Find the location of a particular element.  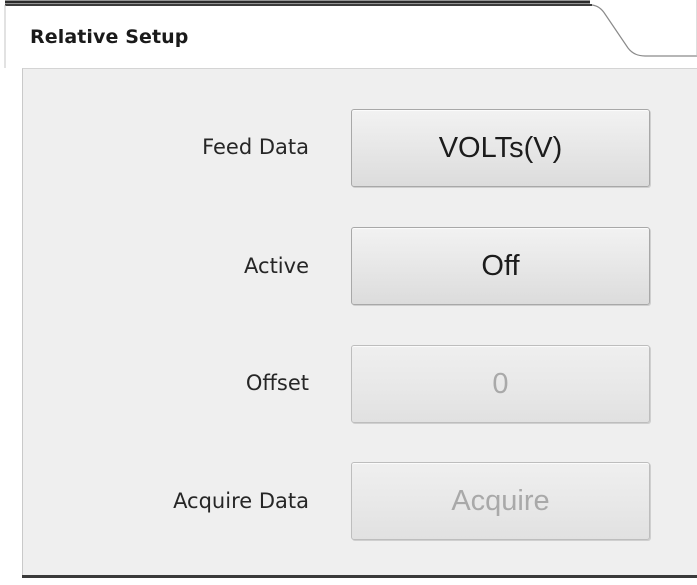

acquire-button: Acquire is located at coordinates (500, 501).